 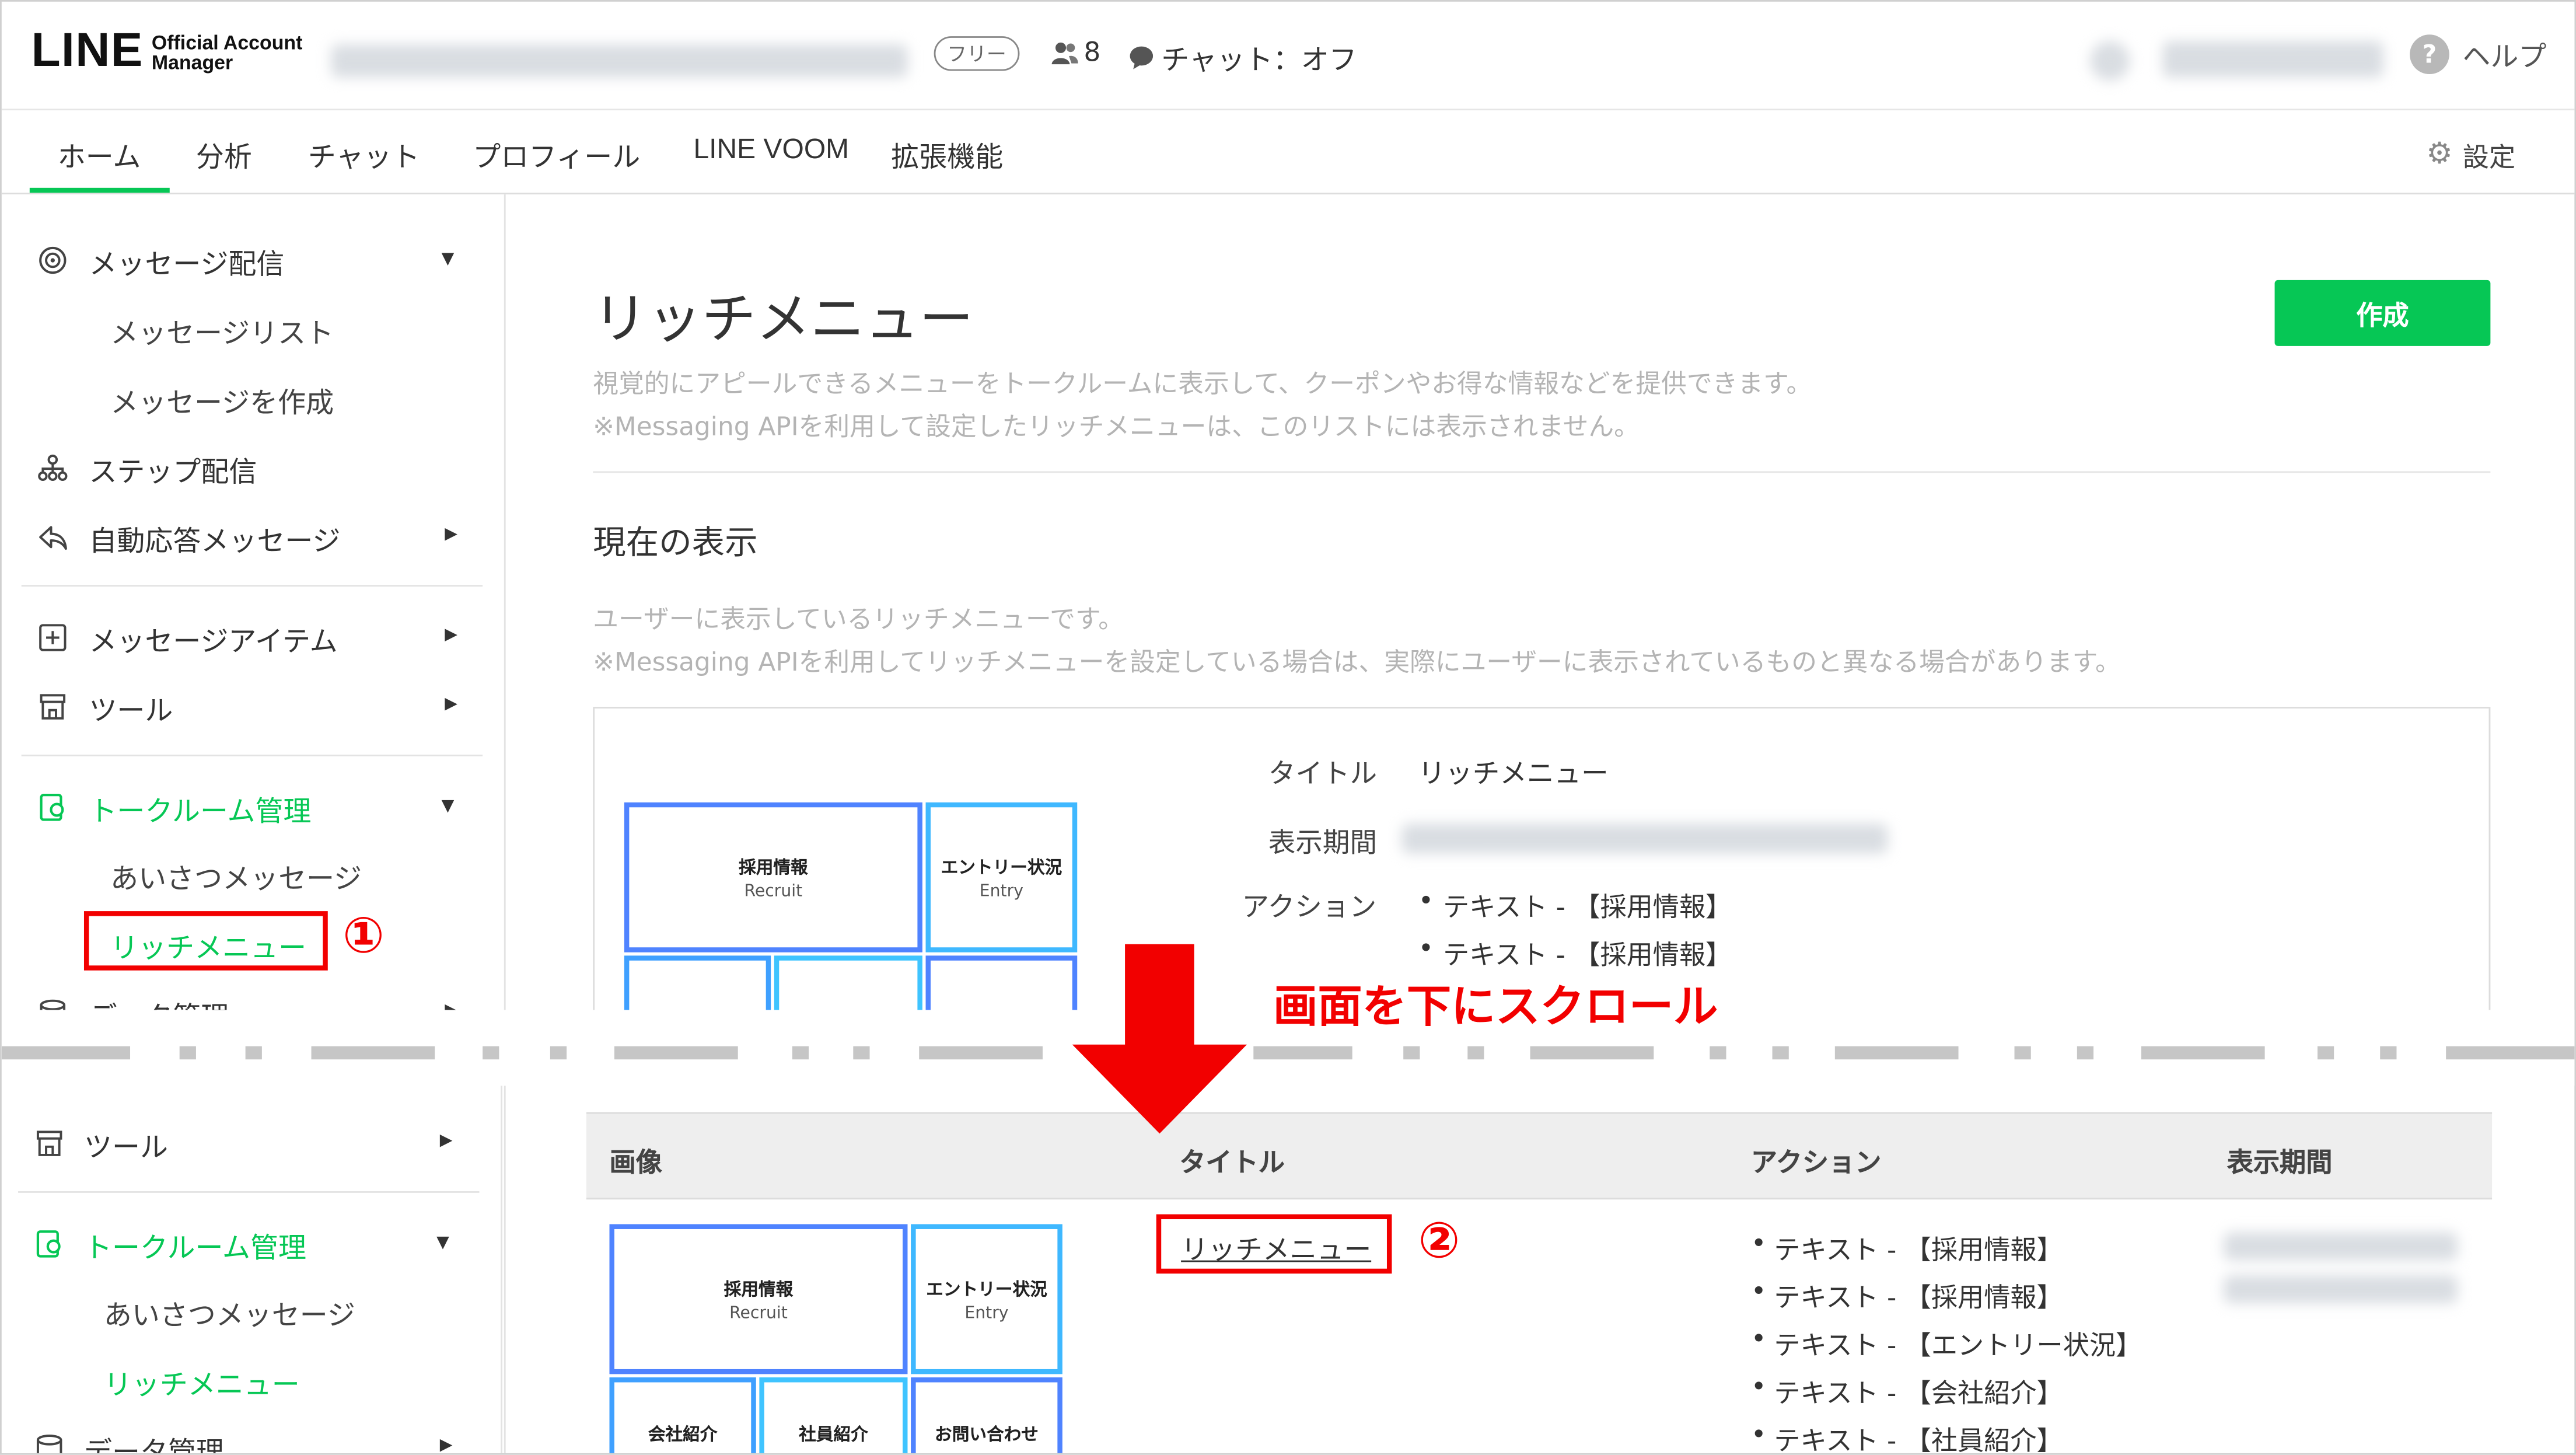 I want to click on logo: LINE Official Account Manager, so click(x=167, y=52).